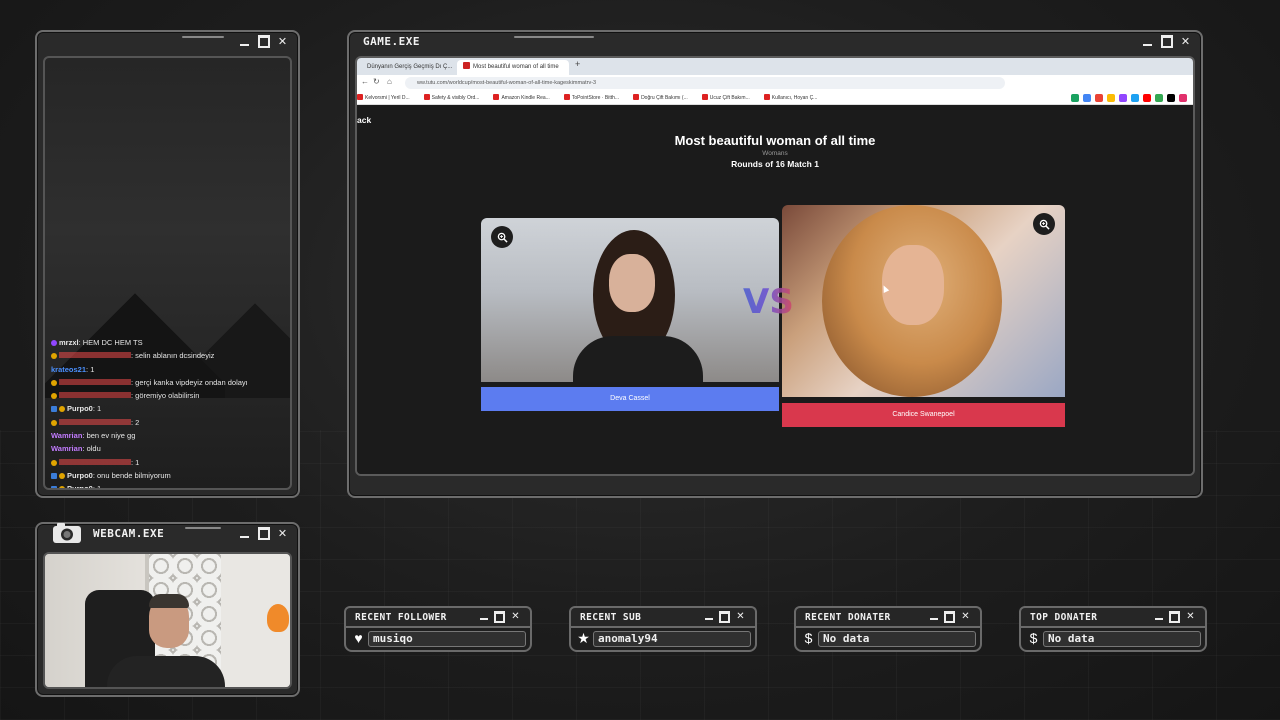 This screenshot has width=1280, height=720. What do you see at coordinates (663, 616) in the screenshot?
I see `widget-titlebar: RECENT SUB ✕` at bounding box center [663, 616].